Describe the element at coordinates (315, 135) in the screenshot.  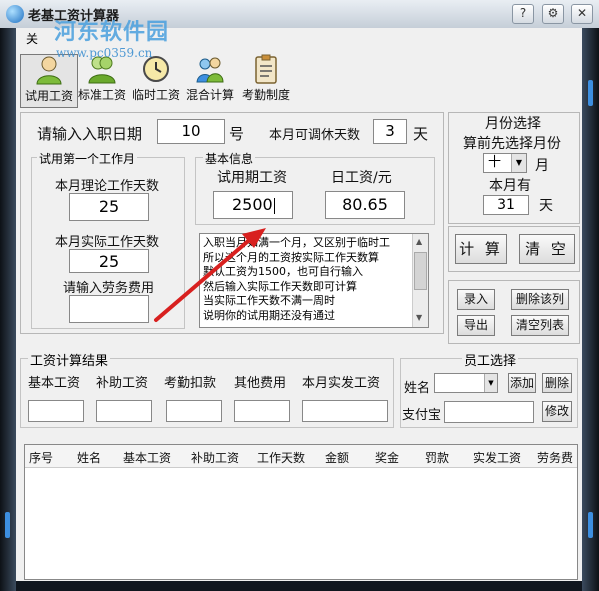
I see `rest-days-label: 本月可调休天数` at that location.